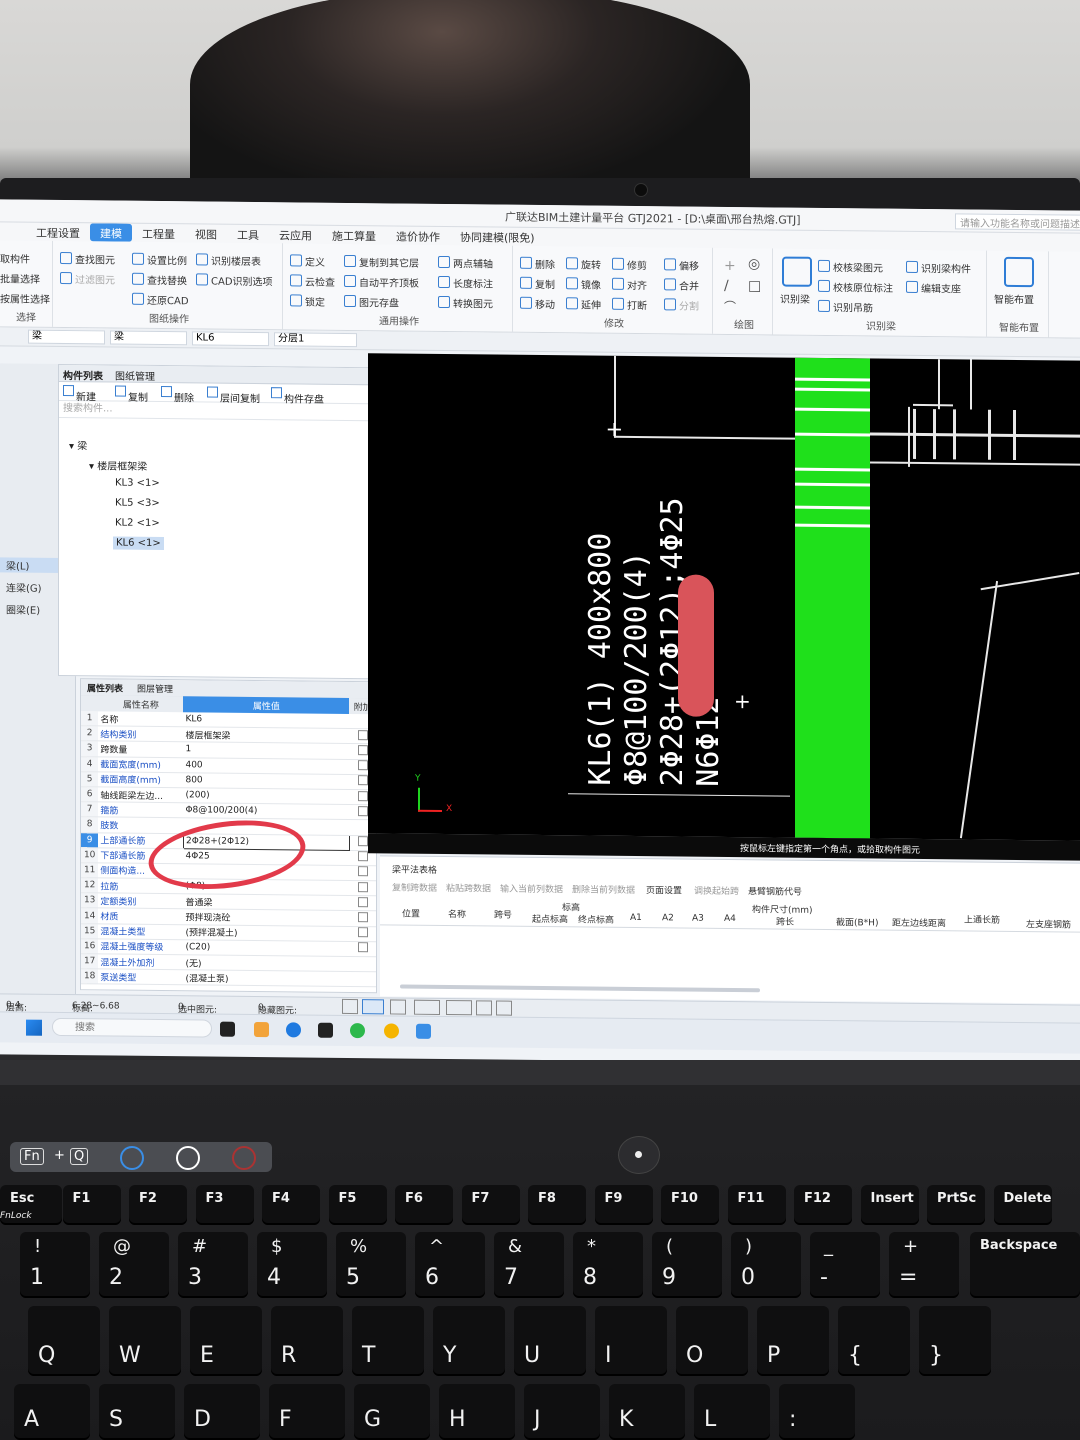  Describe the element at coordinates (111, 232) in the screenshot. I see `menu-modeling: 建模` at that location.